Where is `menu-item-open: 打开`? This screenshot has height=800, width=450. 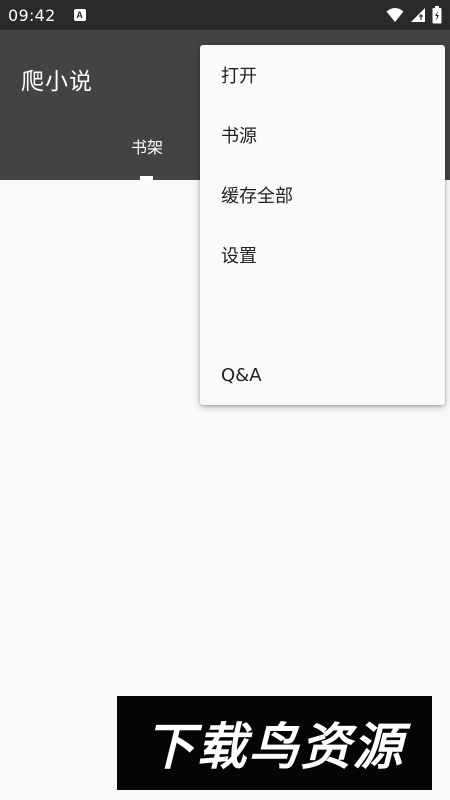
menu-item-open: 打开 is located at coordinates (322, 75).